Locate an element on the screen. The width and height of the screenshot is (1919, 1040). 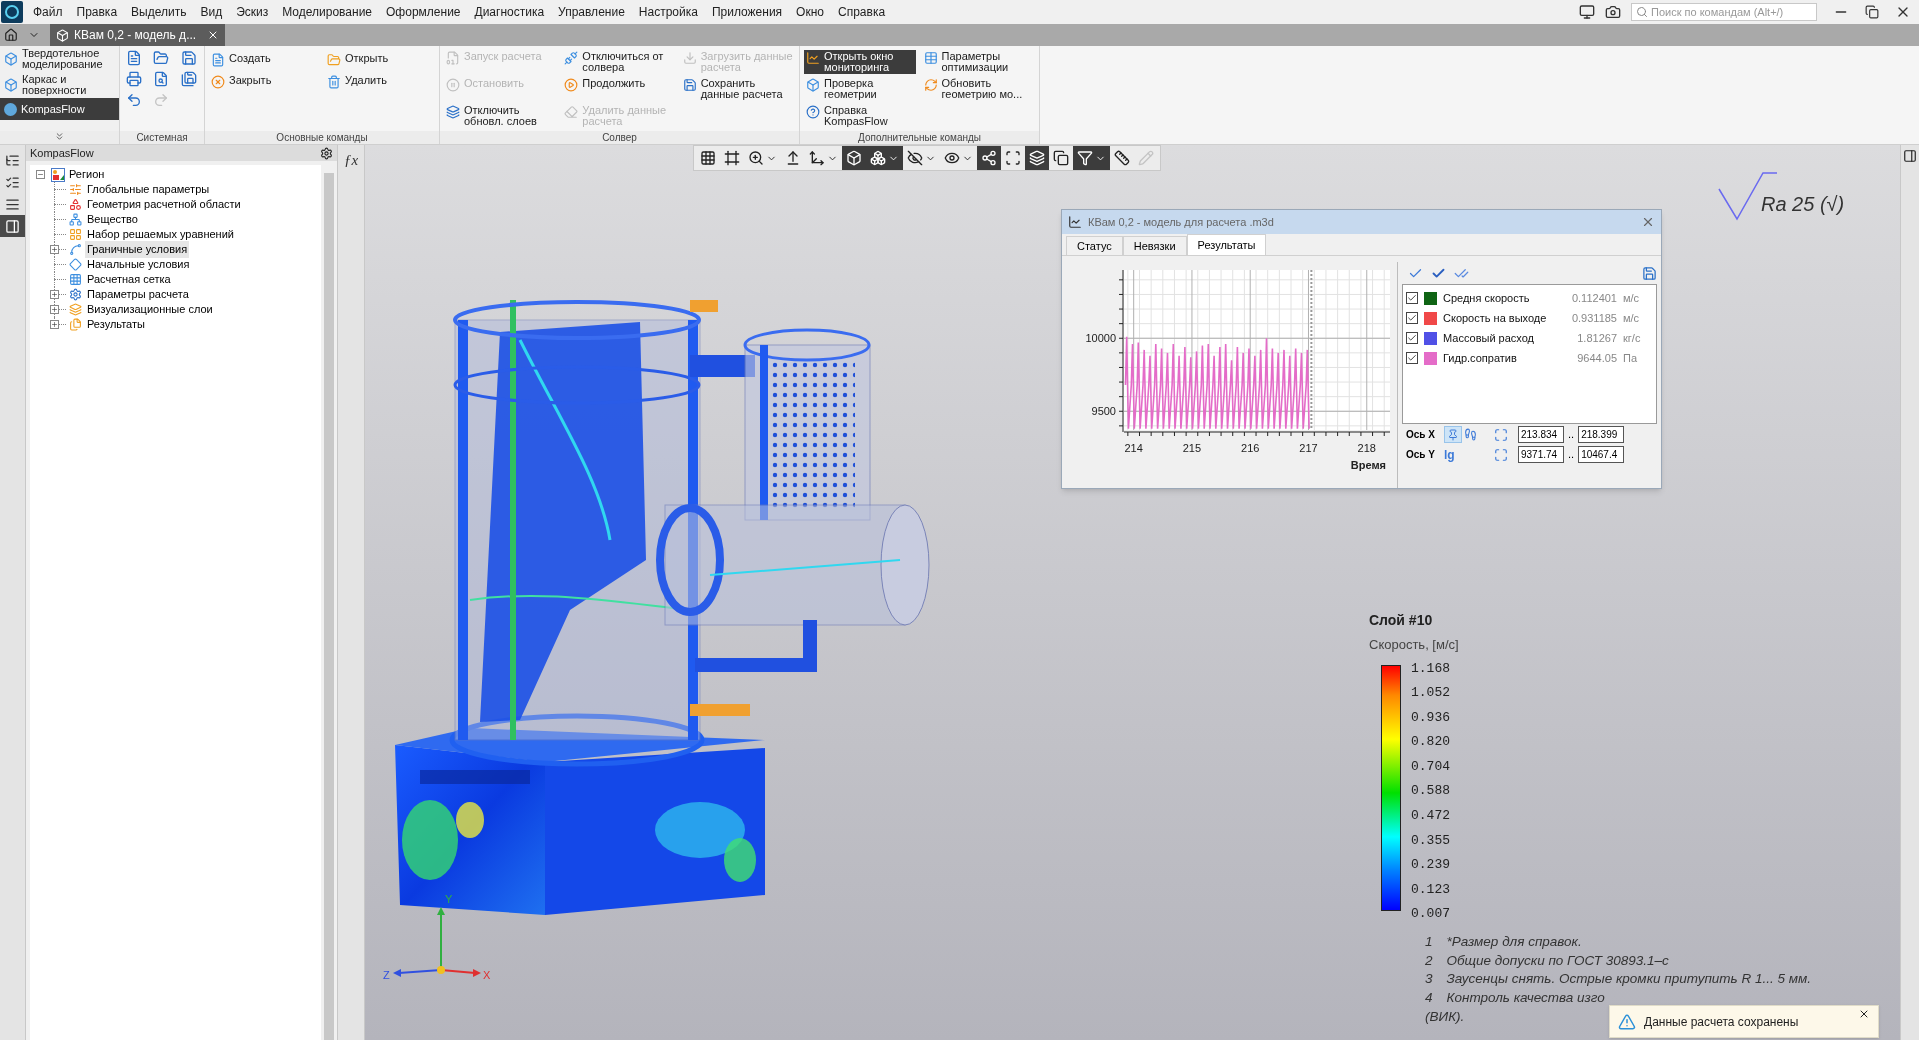
close-icon is located at coordinates (1864, 1014).